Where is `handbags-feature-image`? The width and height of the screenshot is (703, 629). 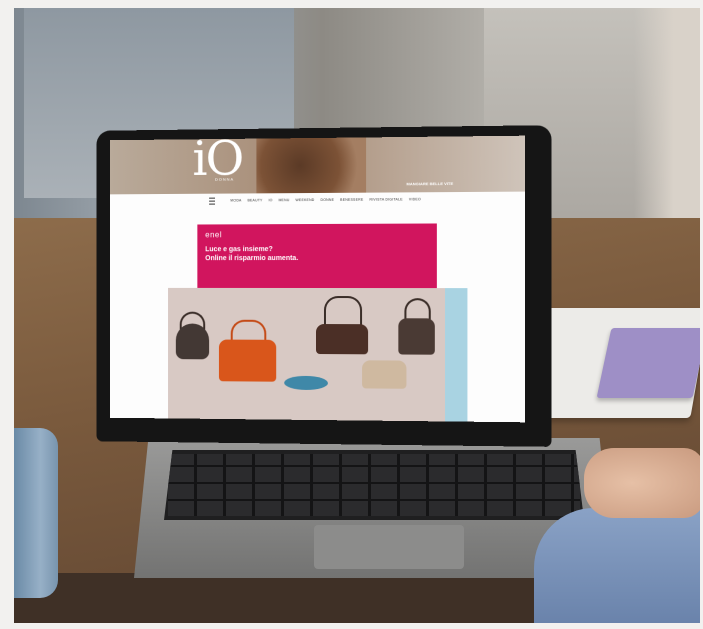
handbags-feature-image is located at coordinates (318, 354).